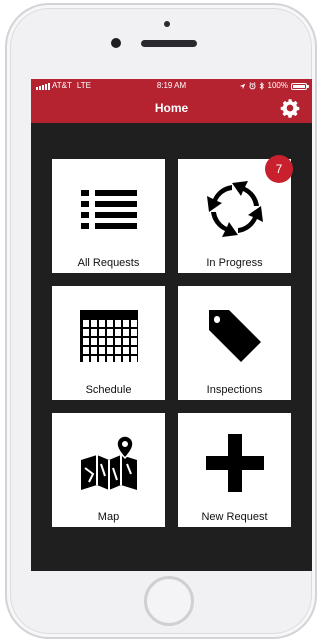 The image size is (323, 643). What do you see at coordinates (261, 86) in the screenshot?
I see `bluetooth-icon` at bounding box center [261, 86].